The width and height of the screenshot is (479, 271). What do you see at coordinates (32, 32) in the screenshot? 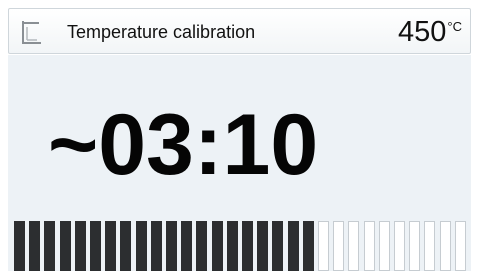
I see `calibration-icon` at bounding box center [32, 32].